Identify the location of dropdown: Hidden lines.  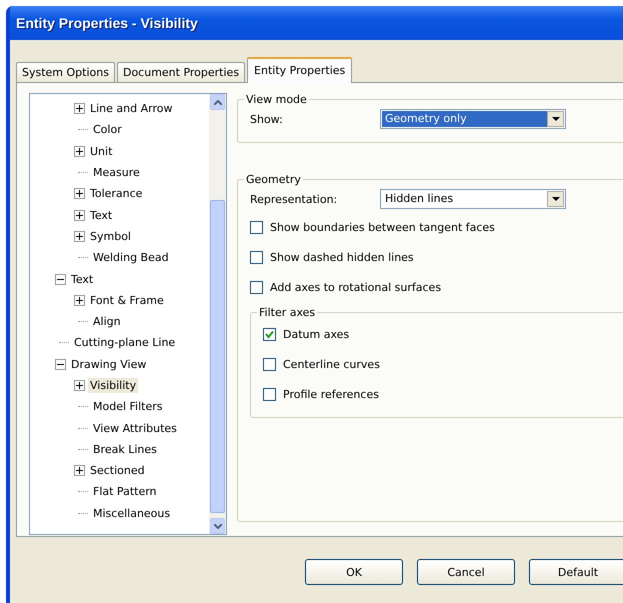
(473, 199).